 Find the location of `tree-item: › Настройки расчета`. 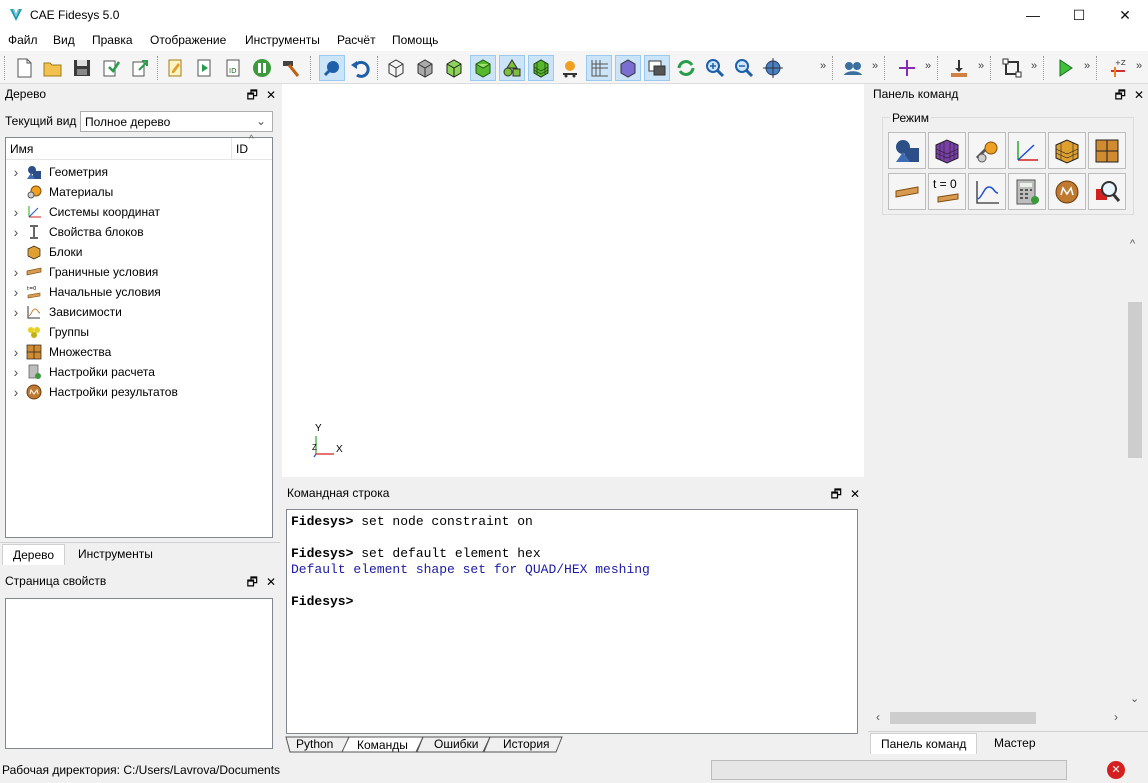

tree-item: › Настройки расчета is located at coordinates (137, 372).